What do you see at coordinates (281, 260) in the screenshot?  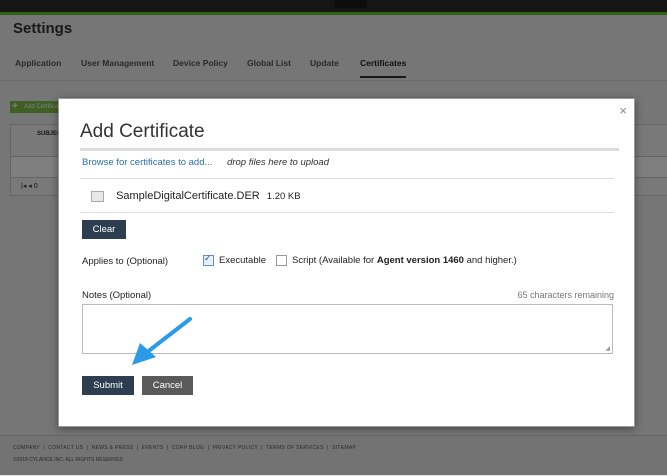 I see `script-checkbox` at bounding box center [281, 260].